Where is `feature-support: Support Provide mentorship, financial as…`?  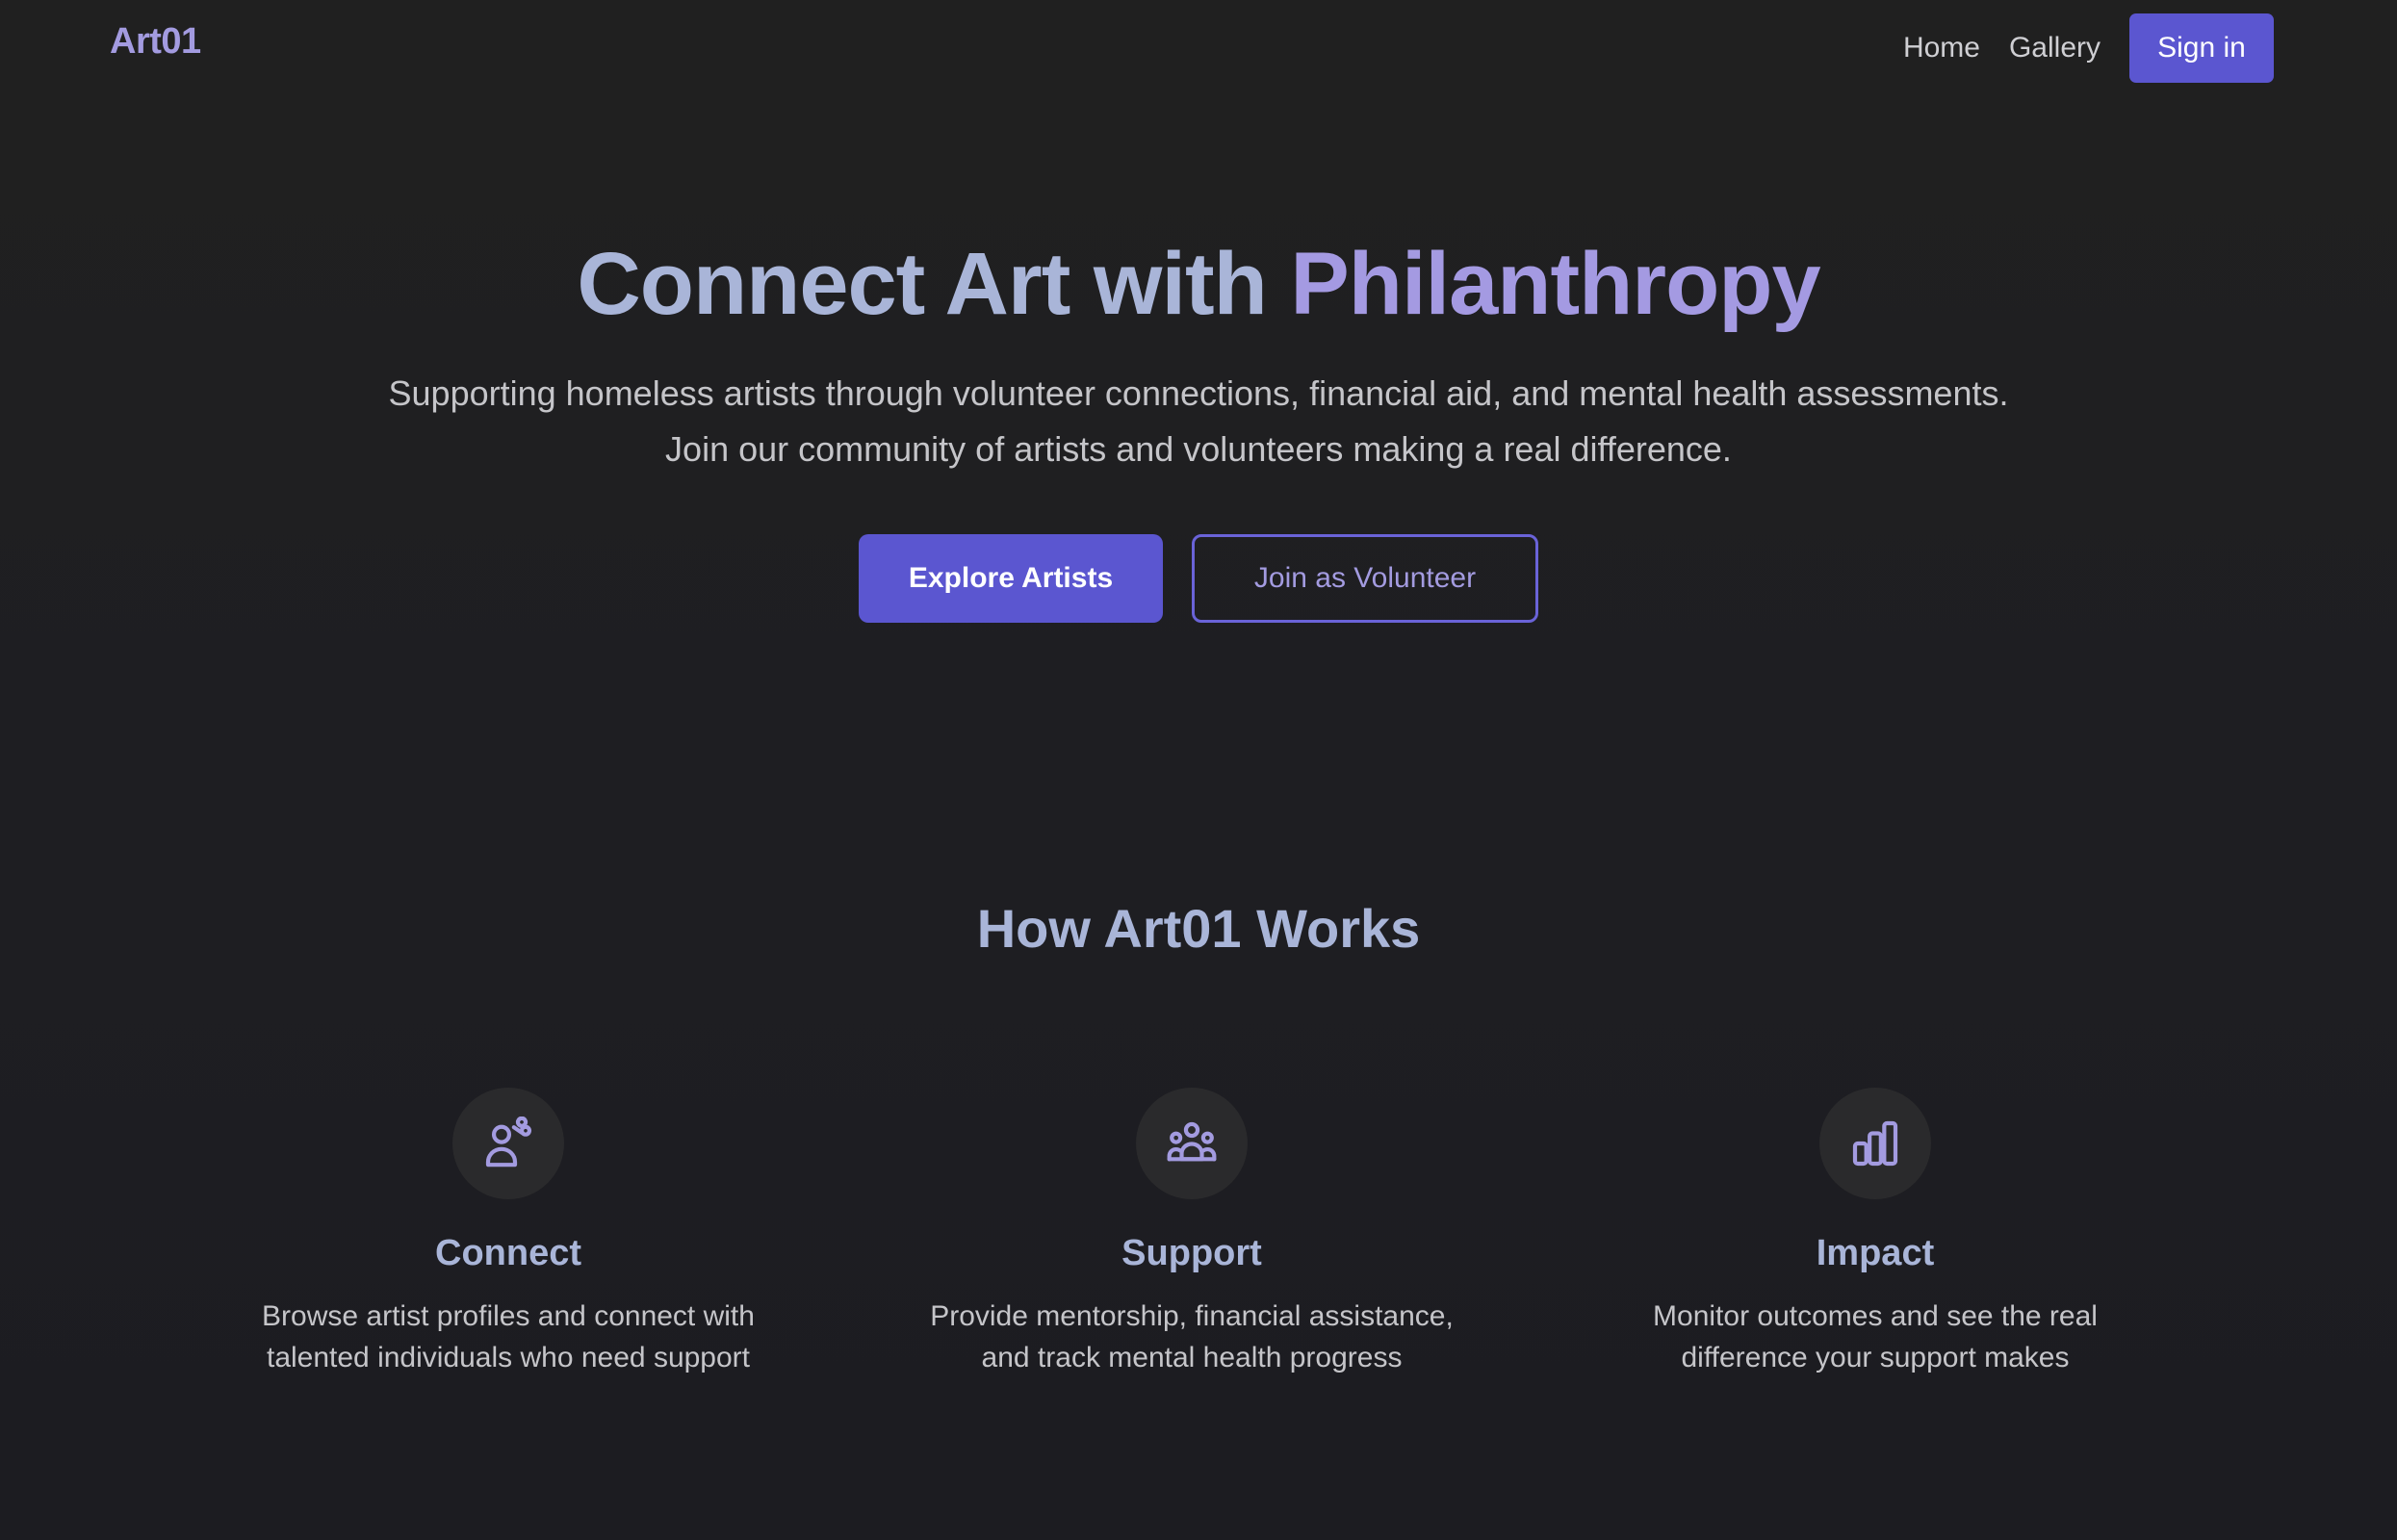 feature-support: Support Provide mentorship, financial as… is located at coordinates (1191, 1233).